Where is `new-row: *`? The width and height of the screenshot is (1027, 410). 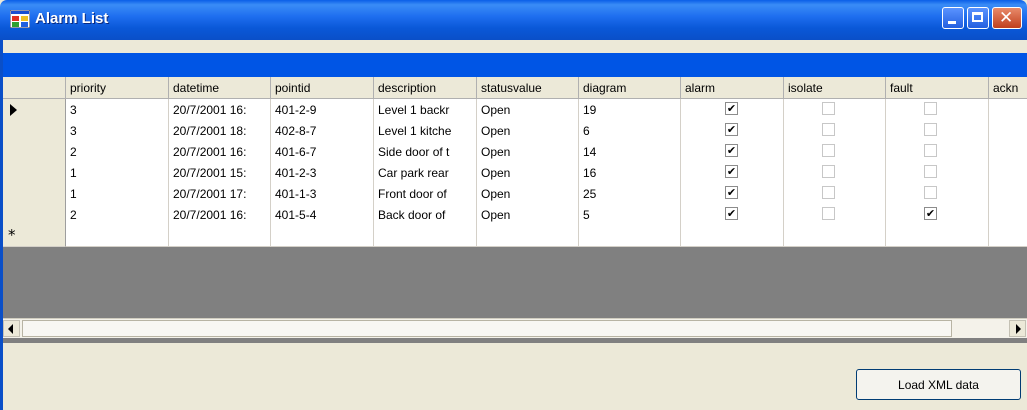
new-row: * is located at coordinates (515, 236).